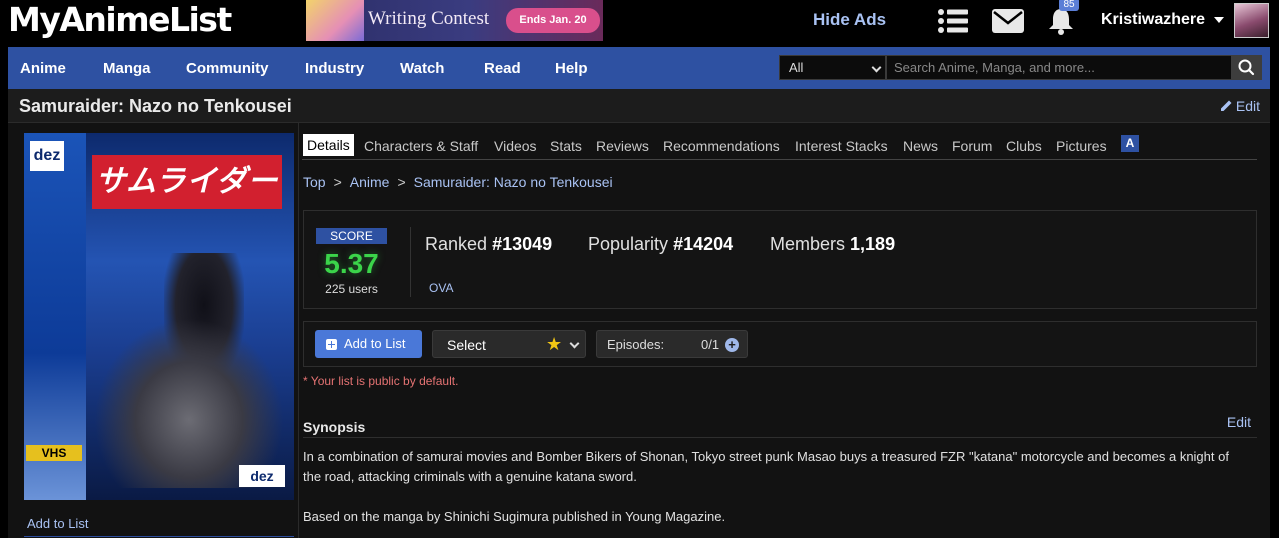  What do you see at coordinates (780, 344) in the screenshot?
I see `list-controls: Add to List Select ★ Episodes: 0/1 +` at bounding box center [780, 344].